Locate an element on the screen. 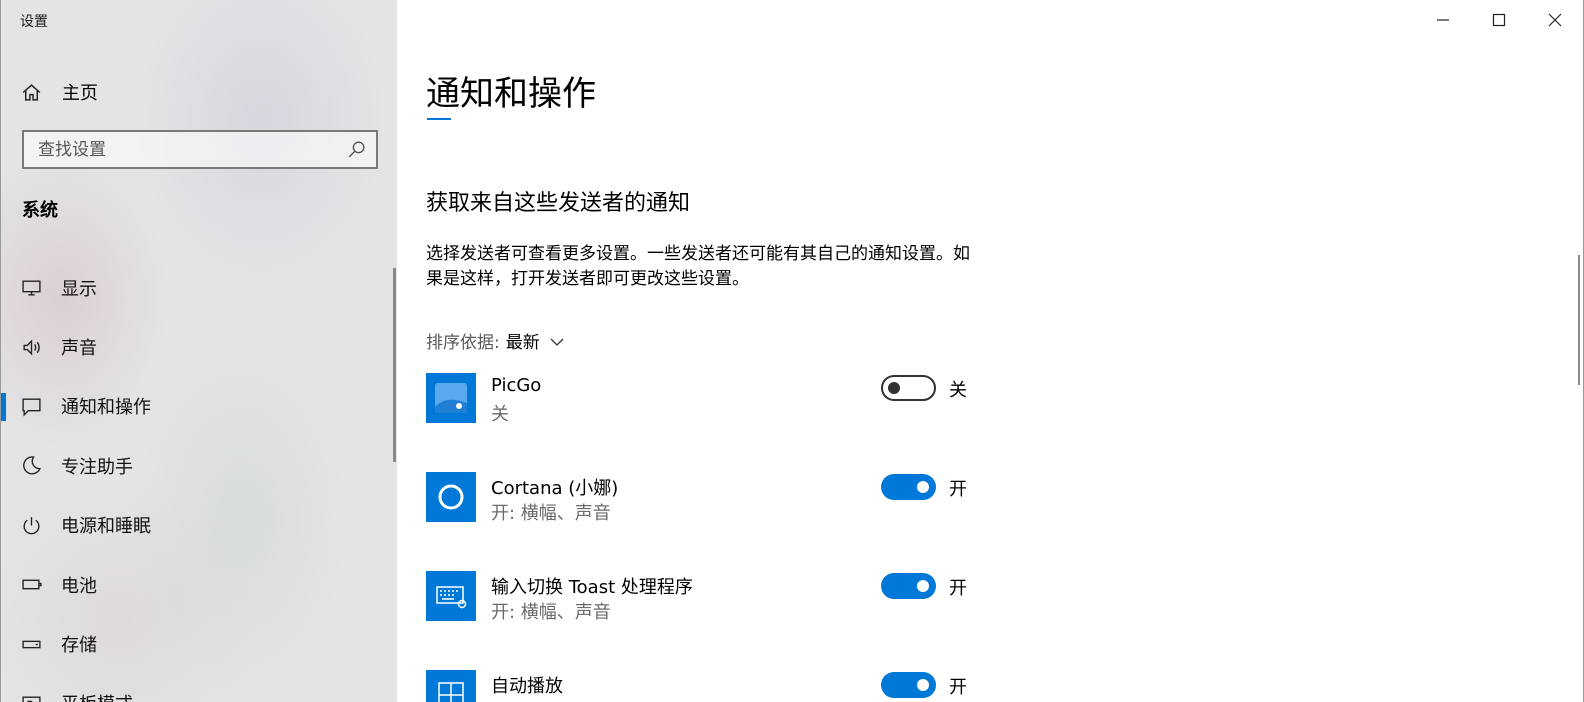  minimize-button is located at coordinates (1443, 21).